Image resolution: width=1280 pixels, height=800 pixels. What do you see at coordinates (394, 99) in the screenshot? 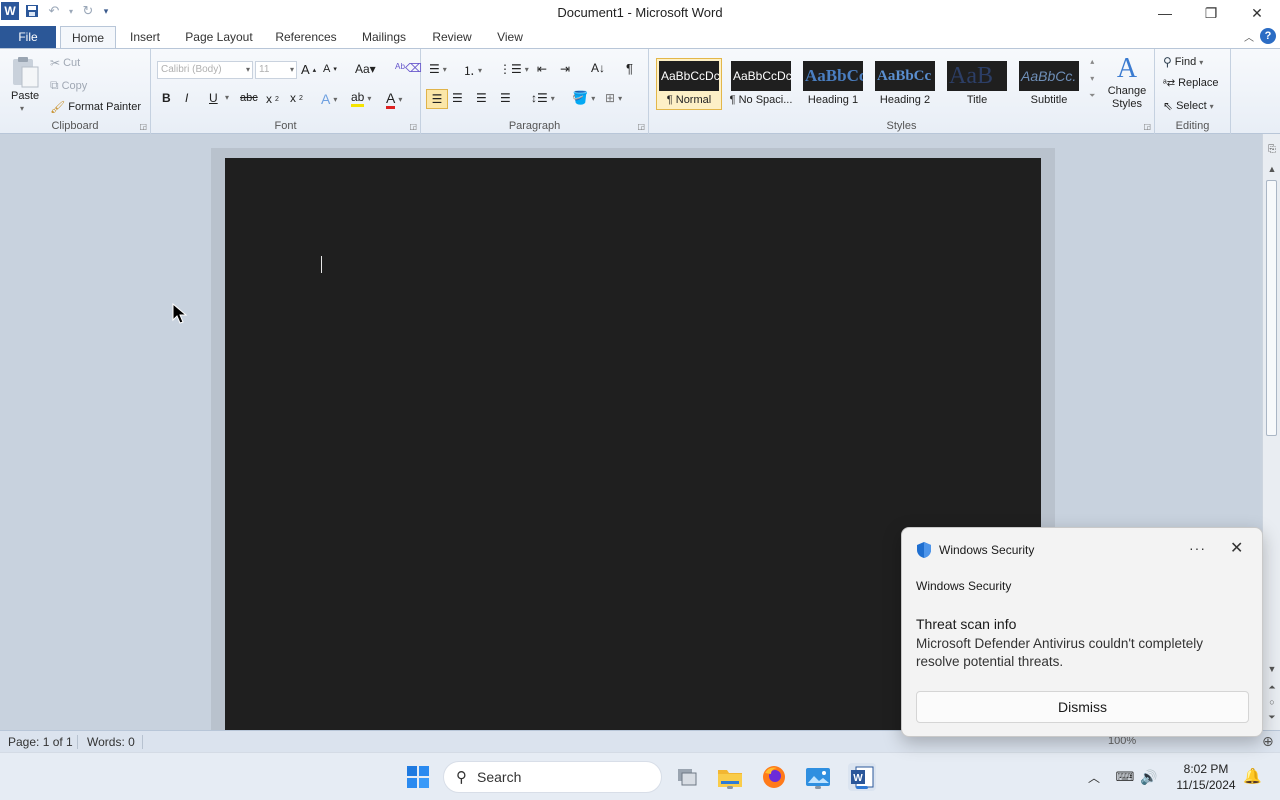
I see `font-color-icon: A ▾` at bounding box center [394, 99].